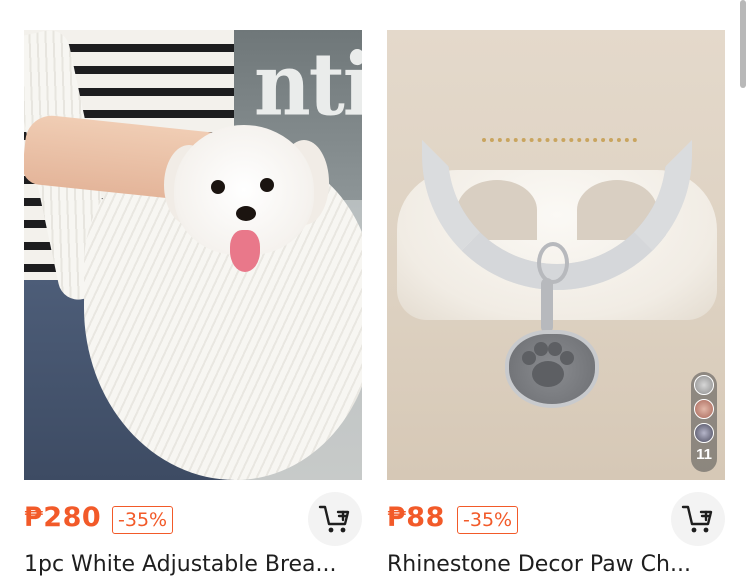 This screenshot has width=750, height=581. I want to click on dog-tongue, so click(245, 251).